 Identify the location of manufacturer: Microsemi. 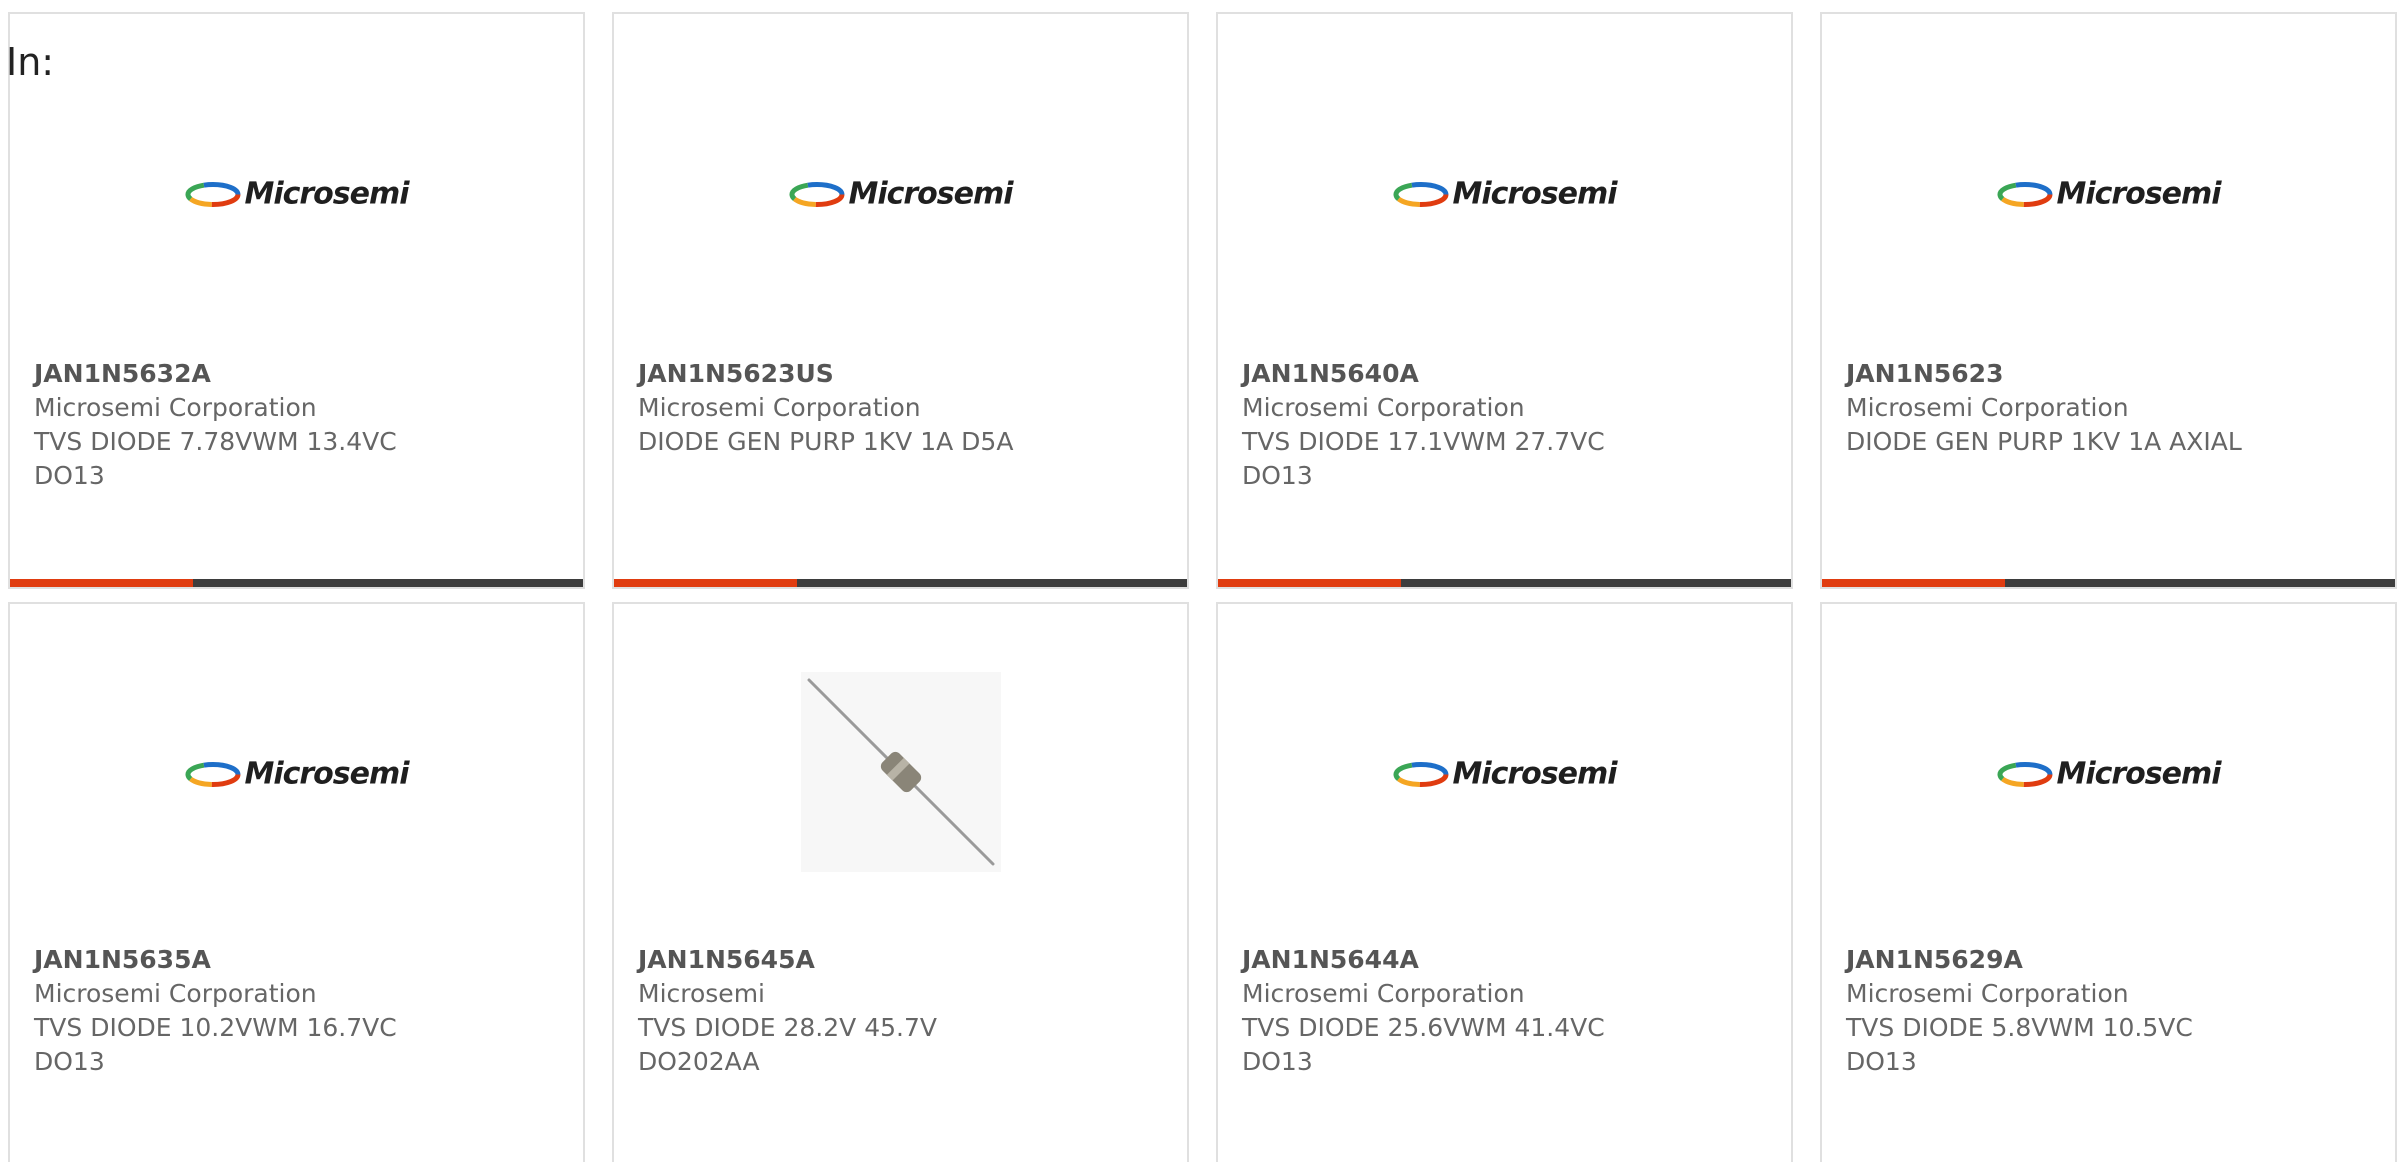
(701, 993).